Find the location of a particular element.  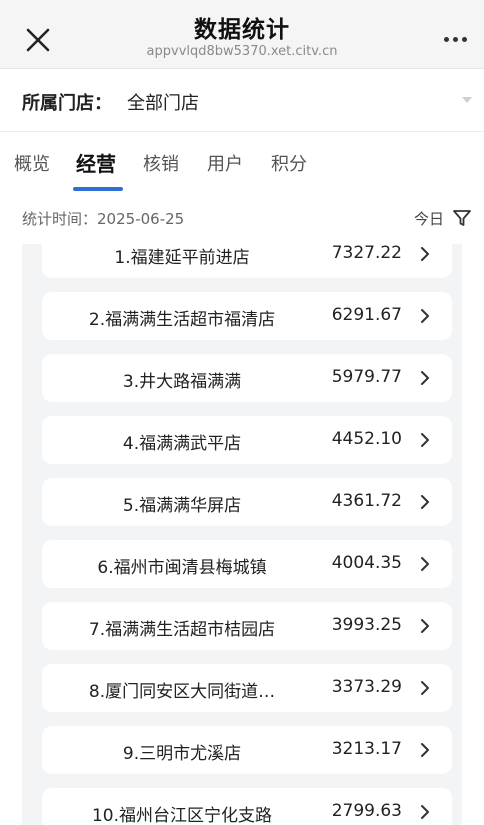

store-name: 9.三明市尤溪店 is located at coordinates (182, 754).